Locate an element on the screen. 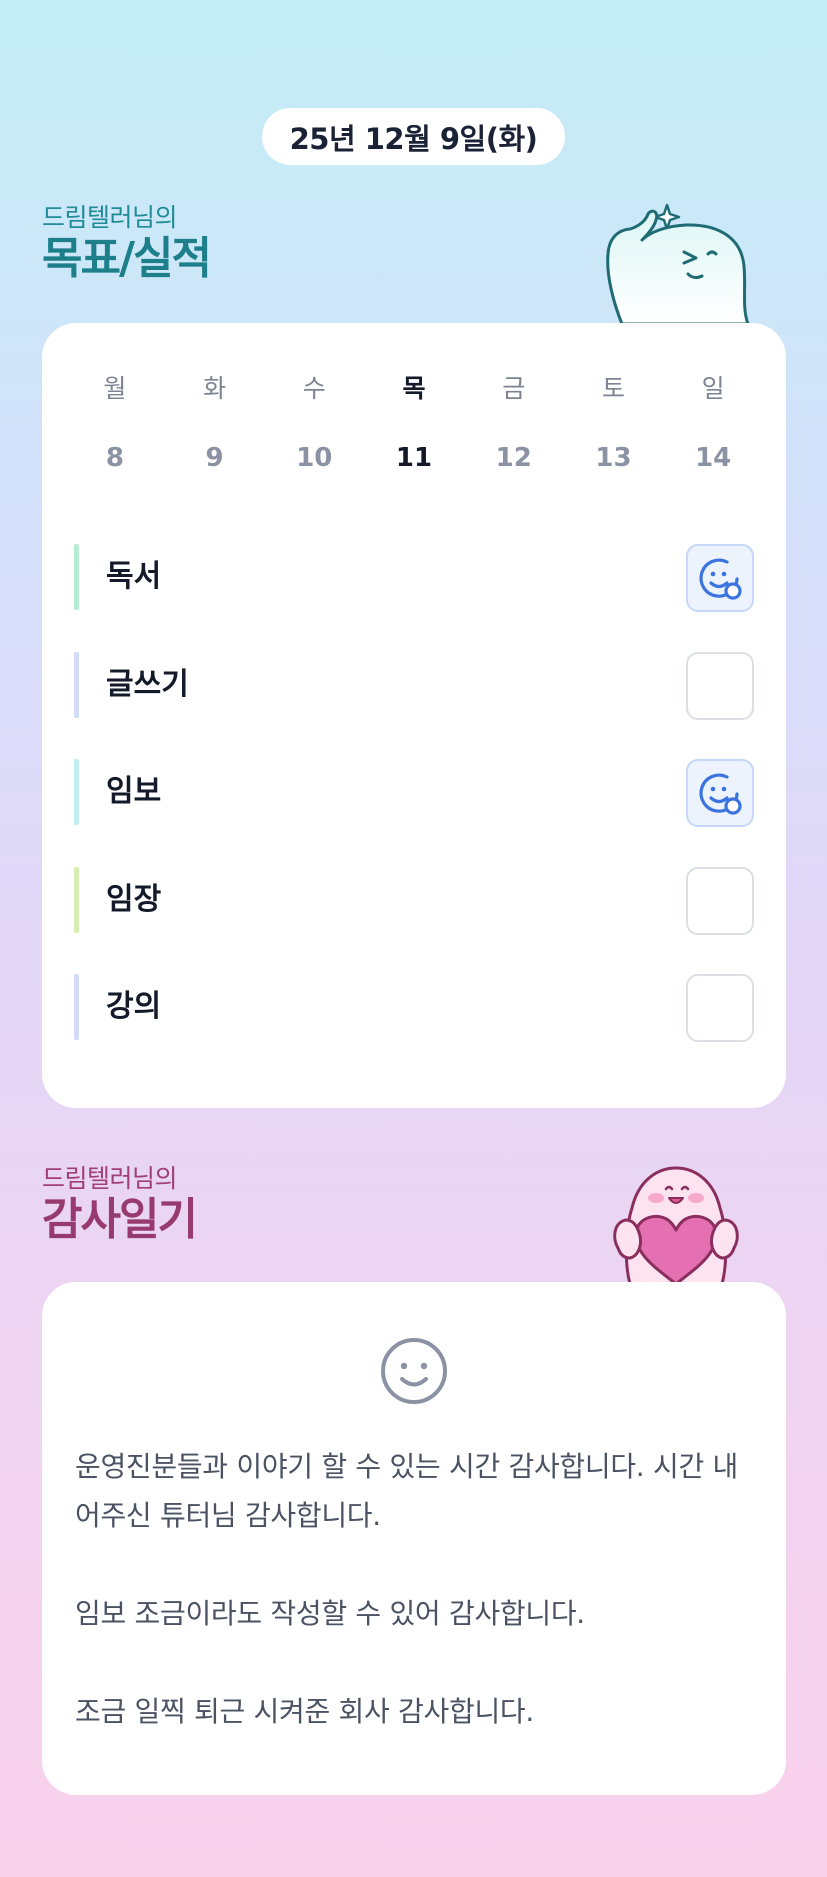 This screenshot has width=827, height=1877. weekday-row: 월화수목금토일 is located at coordinates (414, 387).